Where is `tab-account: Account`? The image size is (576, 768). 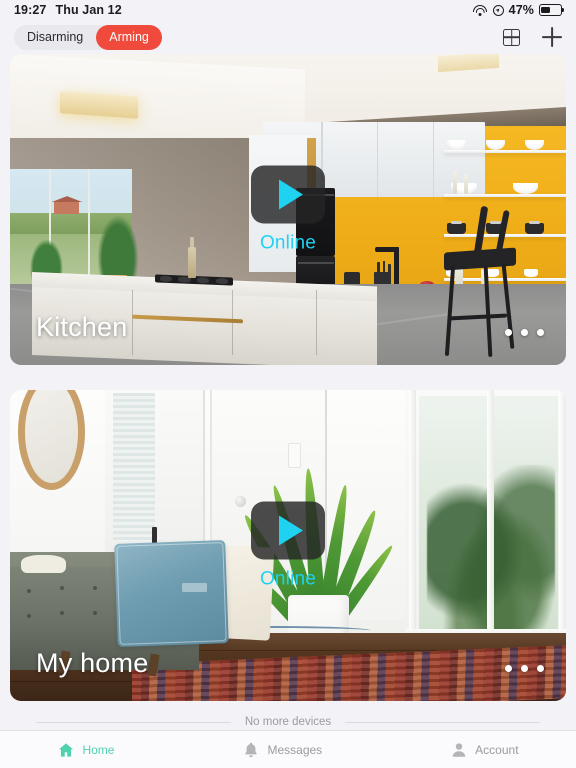 tab-account: Account is located at coordinates (484, 750).